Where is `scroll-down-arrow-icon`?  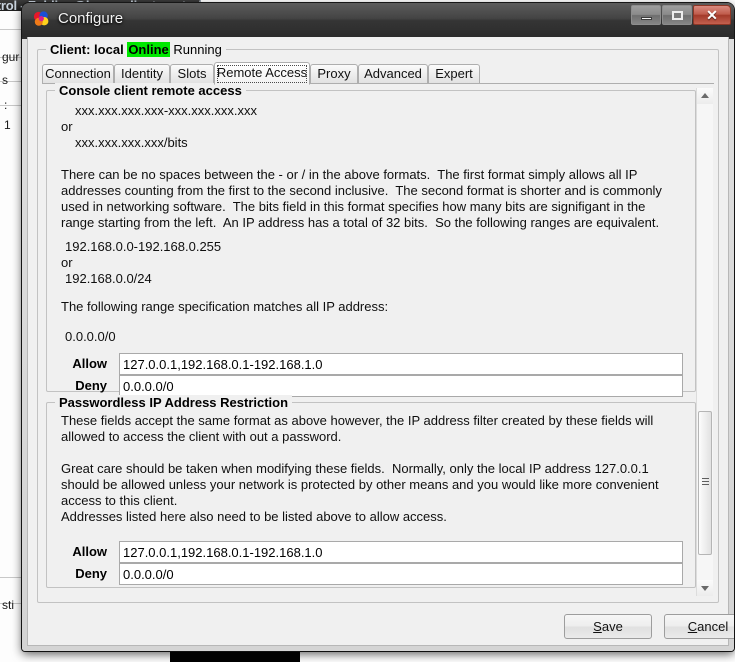
scroll-down-arrow-icon is located at coordinates (705, 588).